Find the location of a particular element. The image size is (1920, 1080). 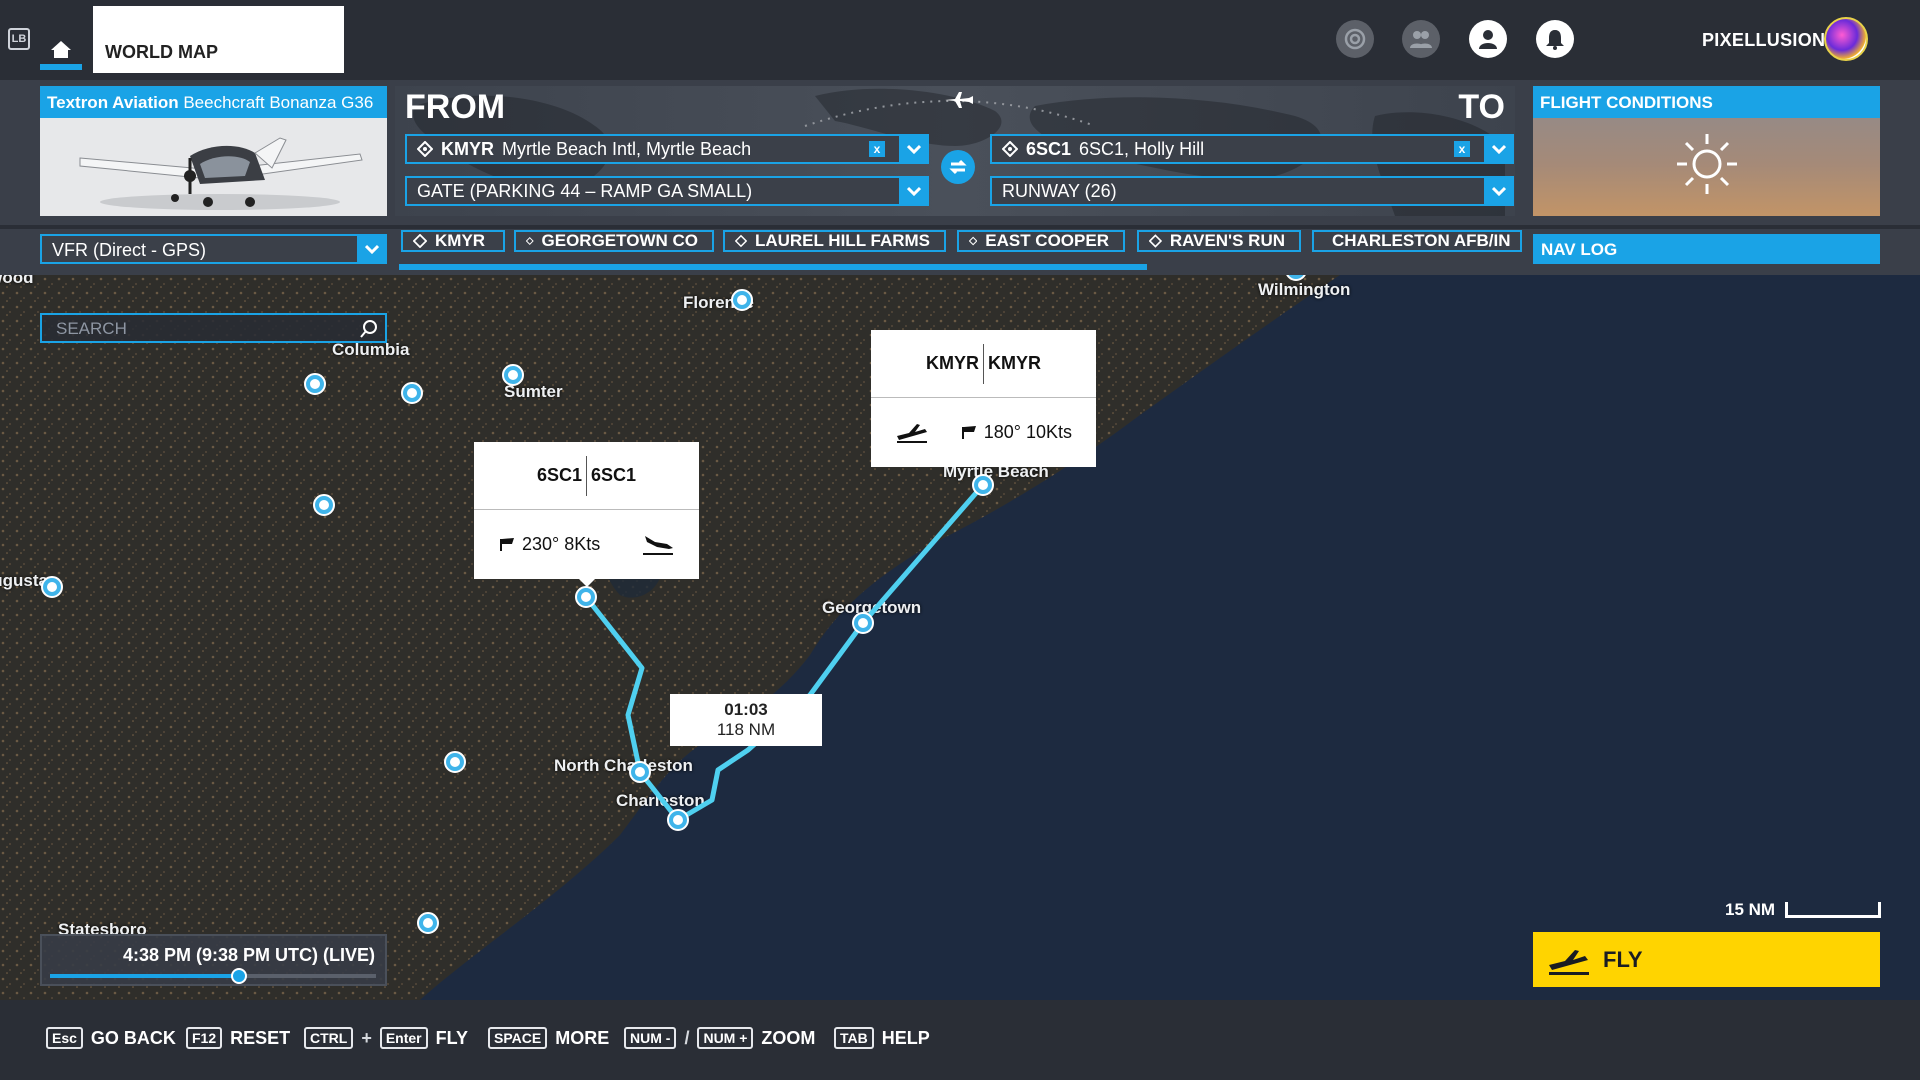

aircraft-maker: Textron Aviation is located at coordinates (113, 102).